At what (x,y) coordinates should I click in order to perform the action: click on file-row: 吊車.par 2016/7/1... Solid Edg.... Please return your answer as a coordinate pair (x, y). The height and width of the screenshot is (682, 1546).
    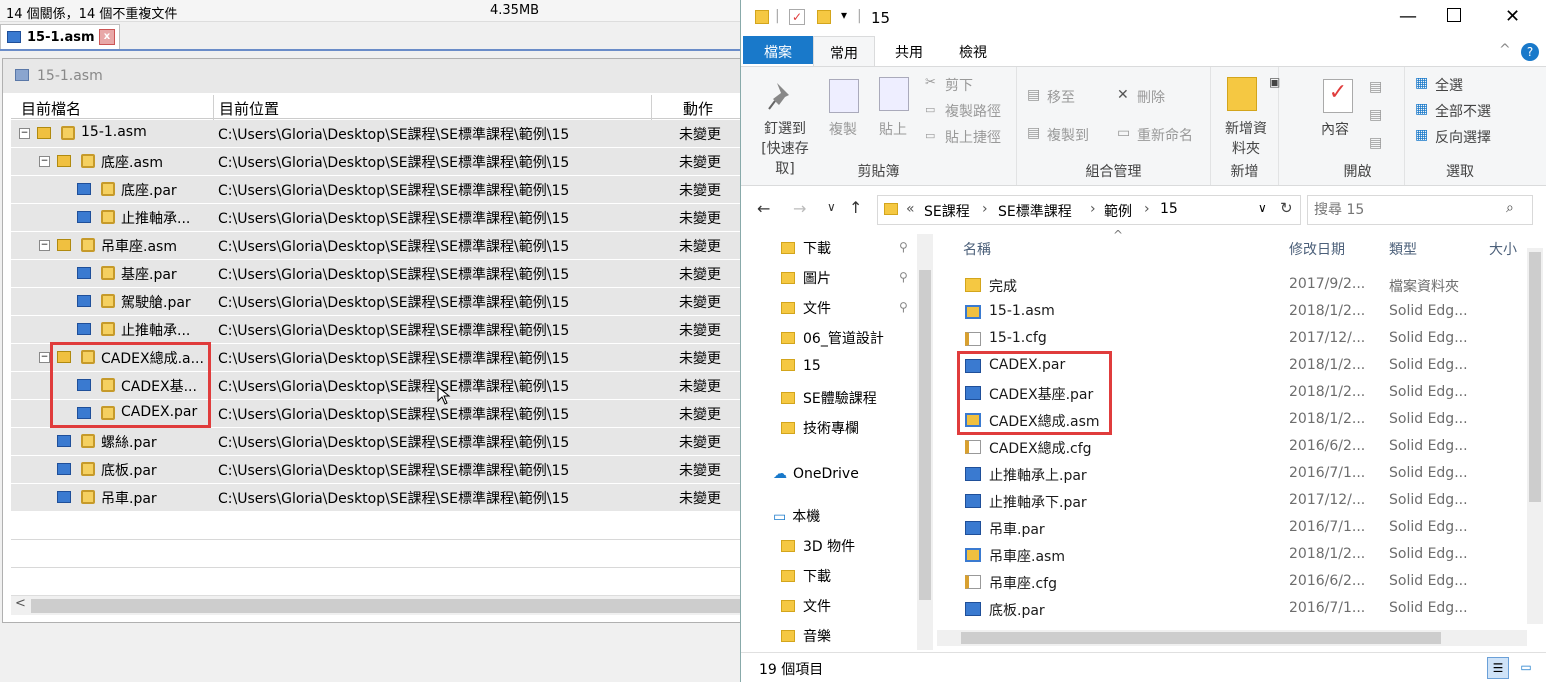
    Looking at the image, I should click on (1232, 528).